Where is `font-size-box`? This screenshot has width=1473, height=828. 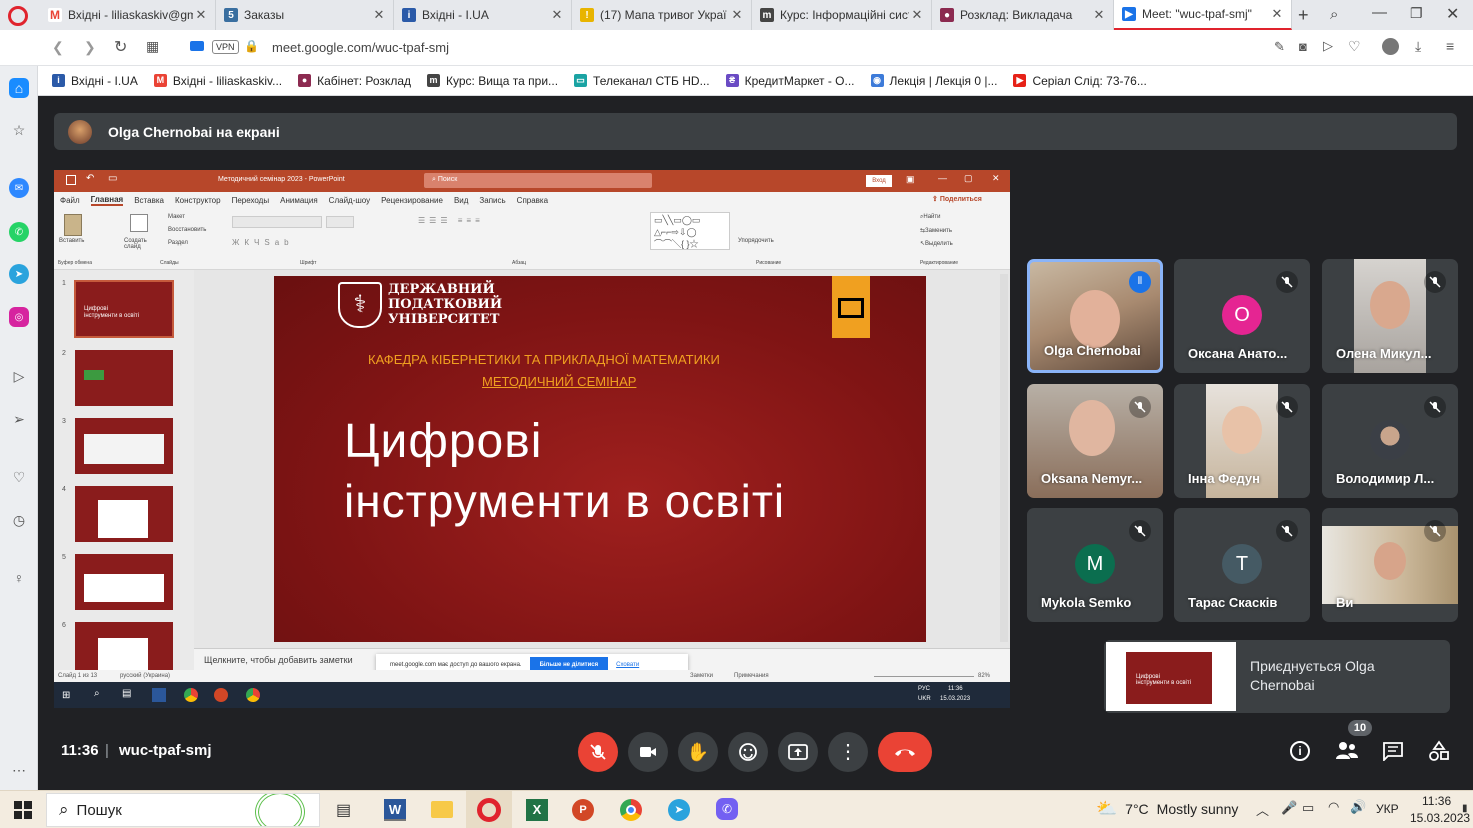 font-size-box is located at coordinates (340, 222).